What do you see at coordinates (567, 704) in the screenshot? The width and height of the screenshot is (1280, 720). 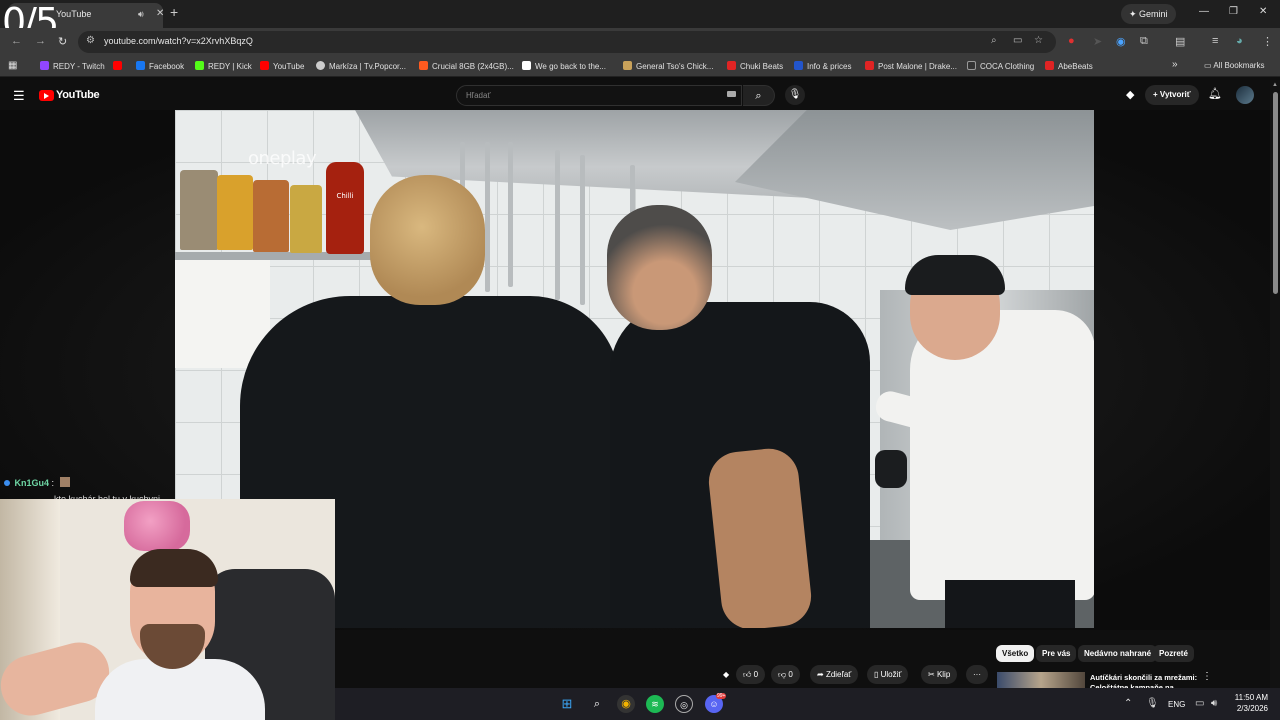 I see `windows-start-icon: ⊞` at bounding box center [567, 704].